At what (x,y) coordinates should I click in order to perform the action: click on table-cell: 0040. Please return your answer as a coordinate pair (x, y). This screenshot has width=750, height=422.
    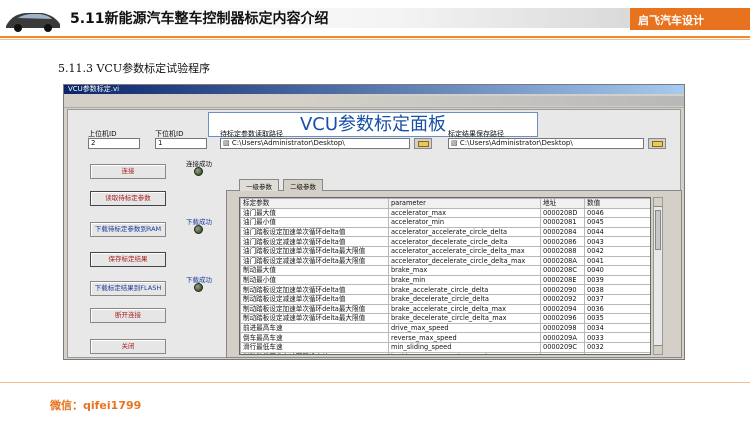
    Looking at the image, I should click on (617, 270).